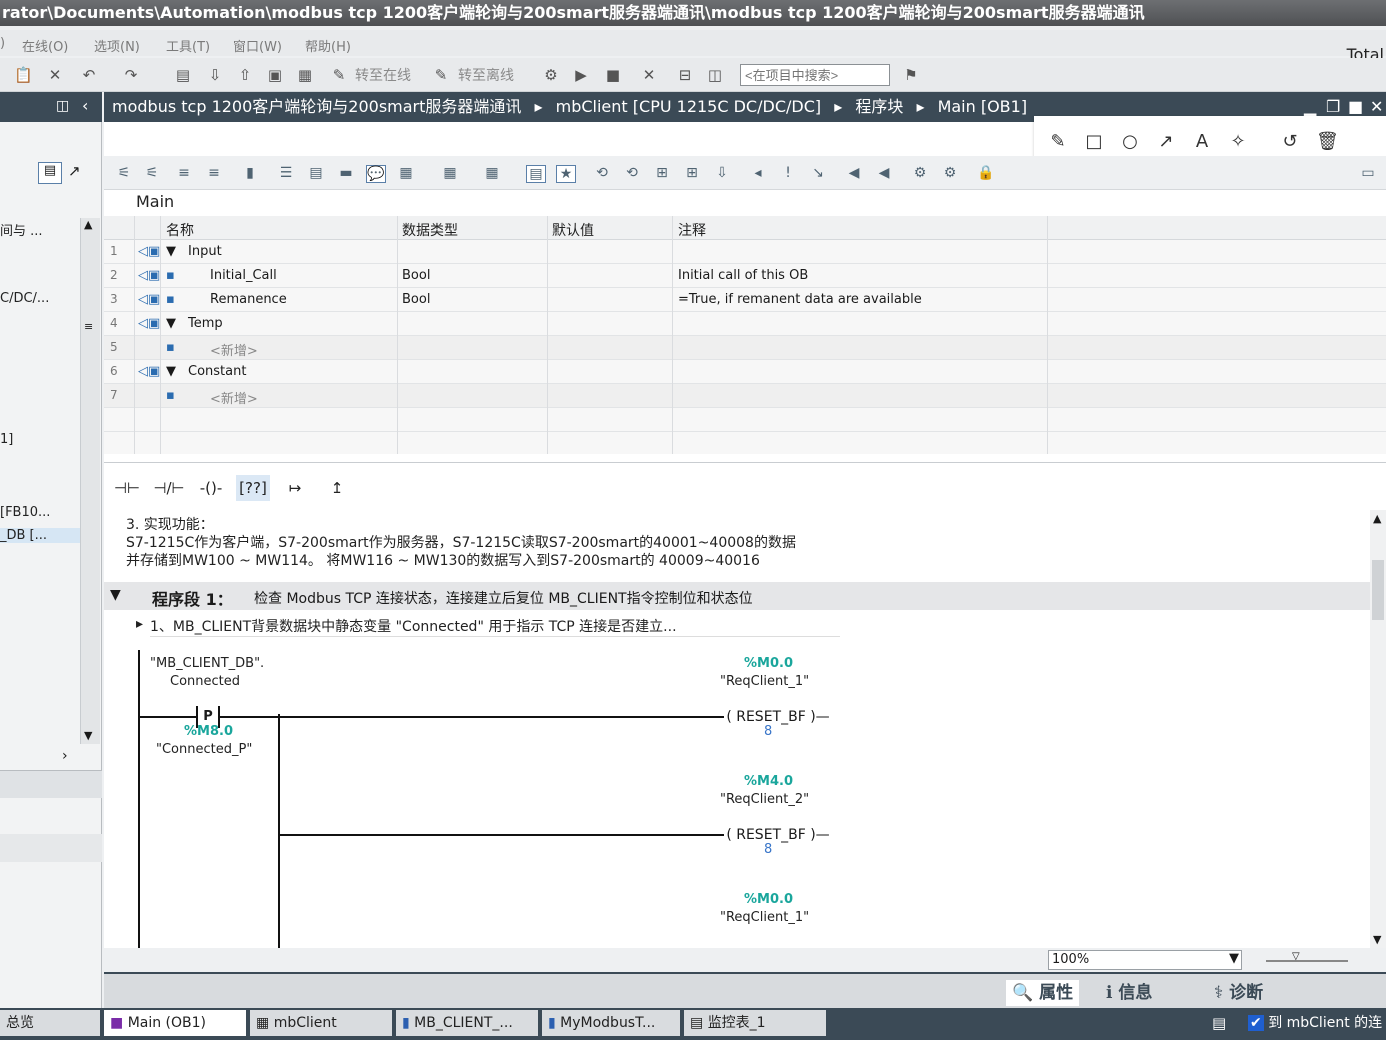  What do you see at coordinates (184, 174) in the screenshot?
I see `insert-row-icon: ≡` at bounding box center [184, 174].